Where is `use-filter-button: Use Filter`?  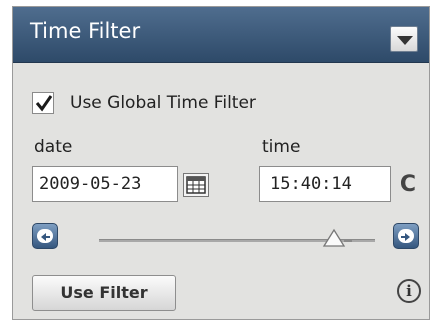 use-filter-button: Use Filter is located at coordinates (104, 293).